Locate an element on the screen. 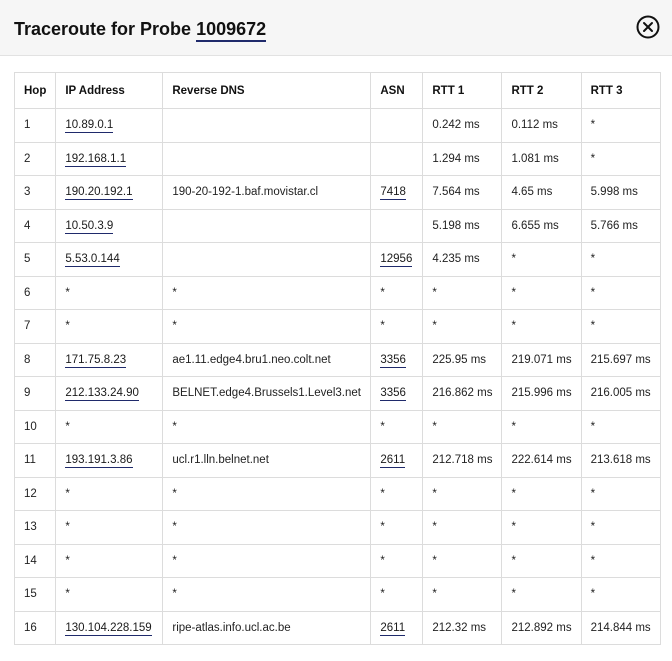 Image resolution: width=672 pixels, height=661 pixels. ip-address-link: 10.50.3.9 is located at coordinates (89, 226).